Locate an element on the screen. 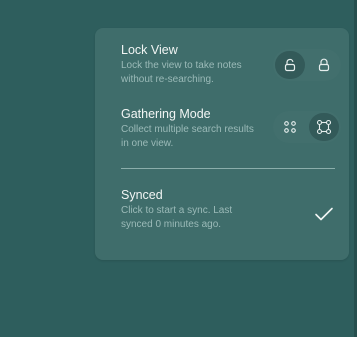 The height and width of the screenshot is (337, 357). lock-view-toggle is located at coordinates (307, 65).